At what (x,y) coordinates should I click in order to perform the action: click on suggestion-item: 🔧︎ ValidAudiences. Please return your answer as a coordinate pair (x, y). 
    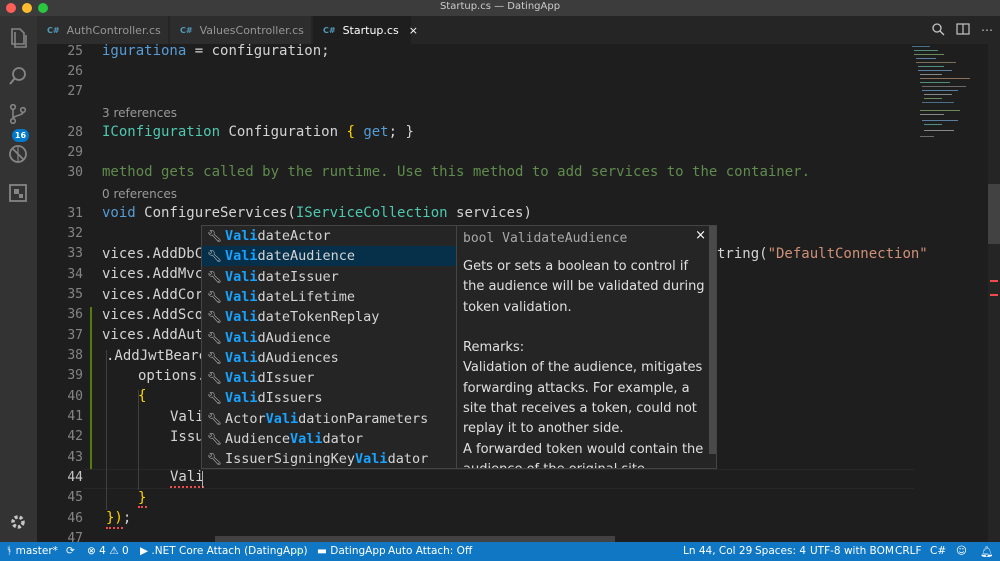
    Looking at the image, I should click on (329, 358).